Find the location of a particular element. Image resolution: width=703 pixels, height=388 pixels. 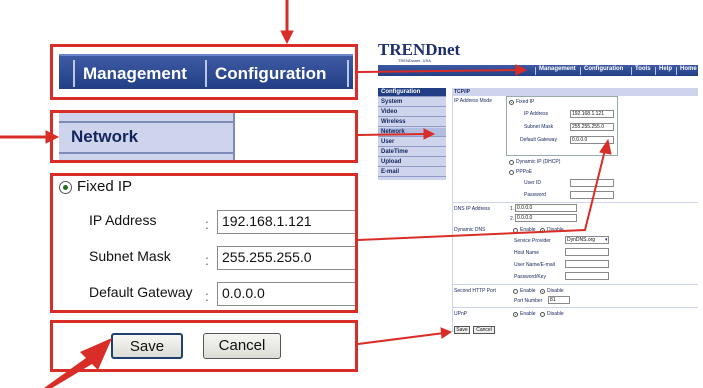

arrow-save-to-ui is located at coordinates (401, 338).